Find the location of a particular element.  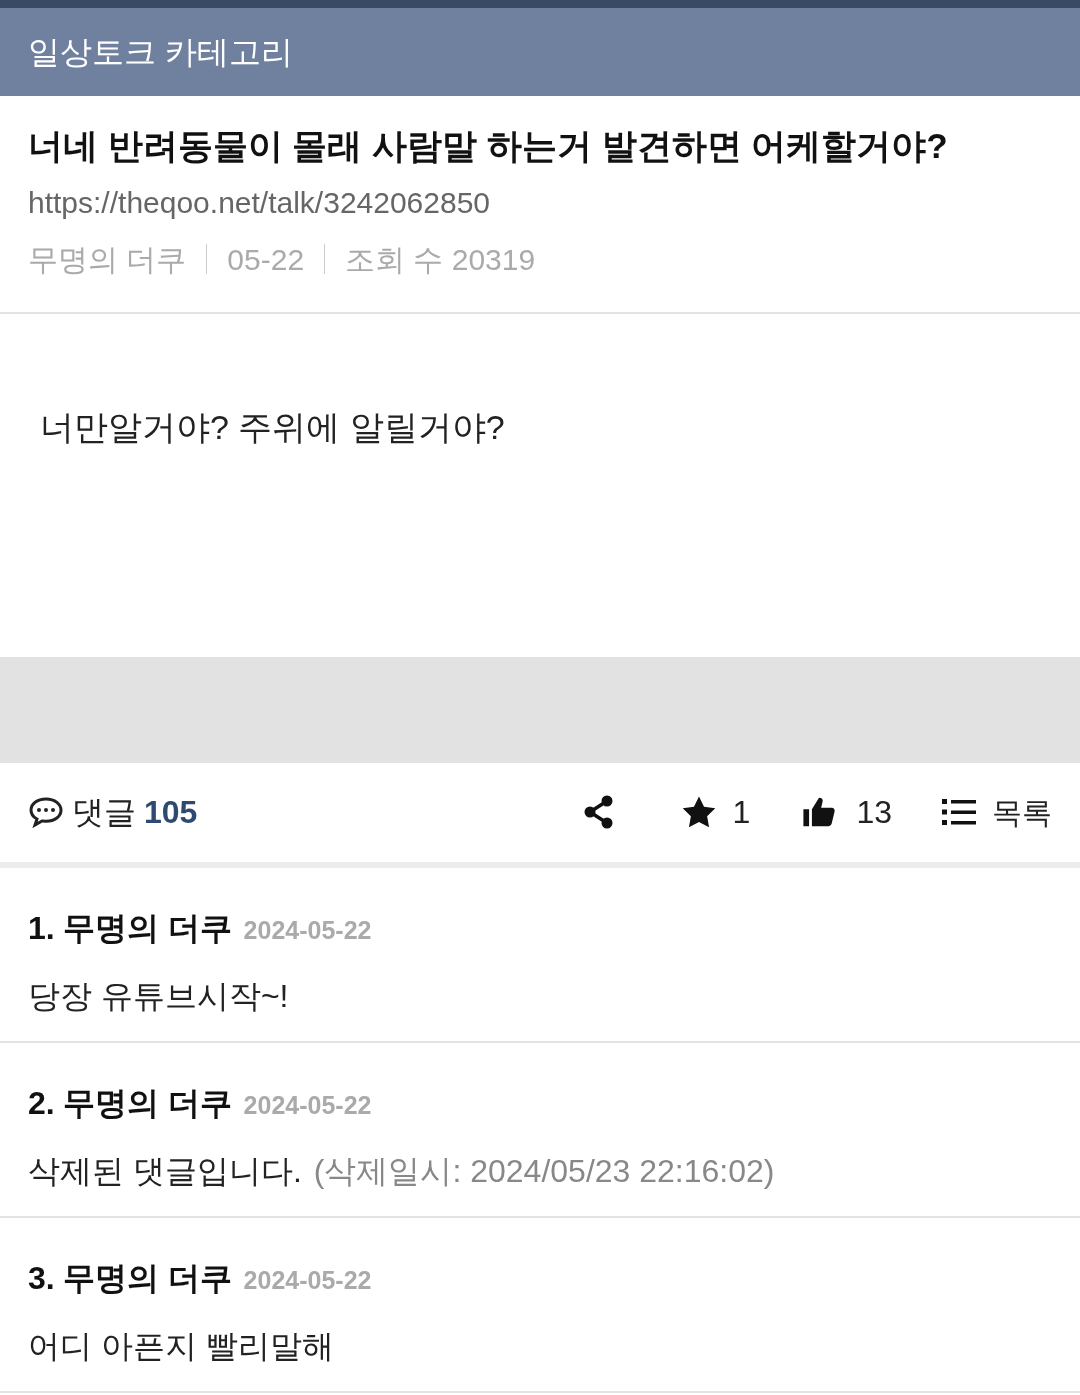

comment-number: 2. is located at coordinates (41, 1103).